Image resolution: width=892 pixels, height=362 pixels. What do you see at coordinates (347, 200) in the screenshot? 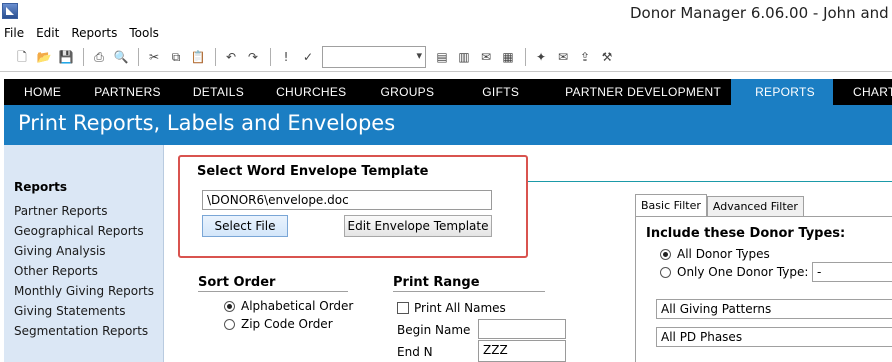
I see `template-path-input: \DONOR6\envelope.doc` at bounding box center [347, 200].